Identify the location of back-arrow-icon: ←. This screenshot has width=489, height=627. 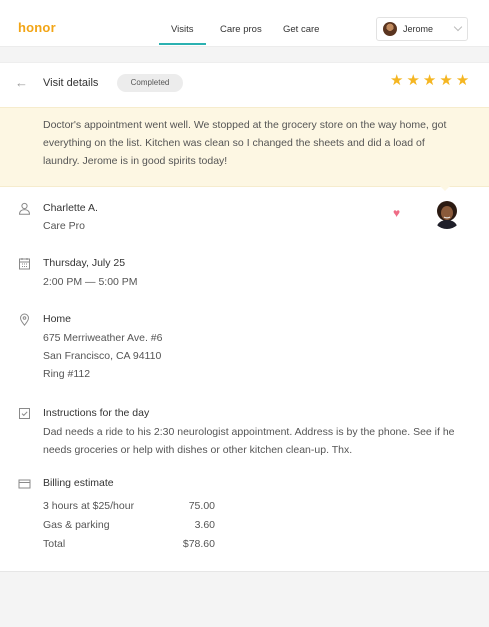
(21, 82).